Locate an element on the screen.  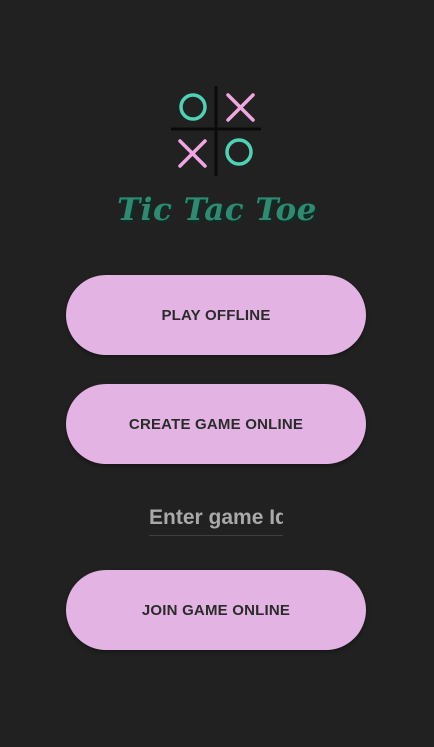
create-game-online-label: CREATE GAME ONLINE is located at coordinates (216, 424).